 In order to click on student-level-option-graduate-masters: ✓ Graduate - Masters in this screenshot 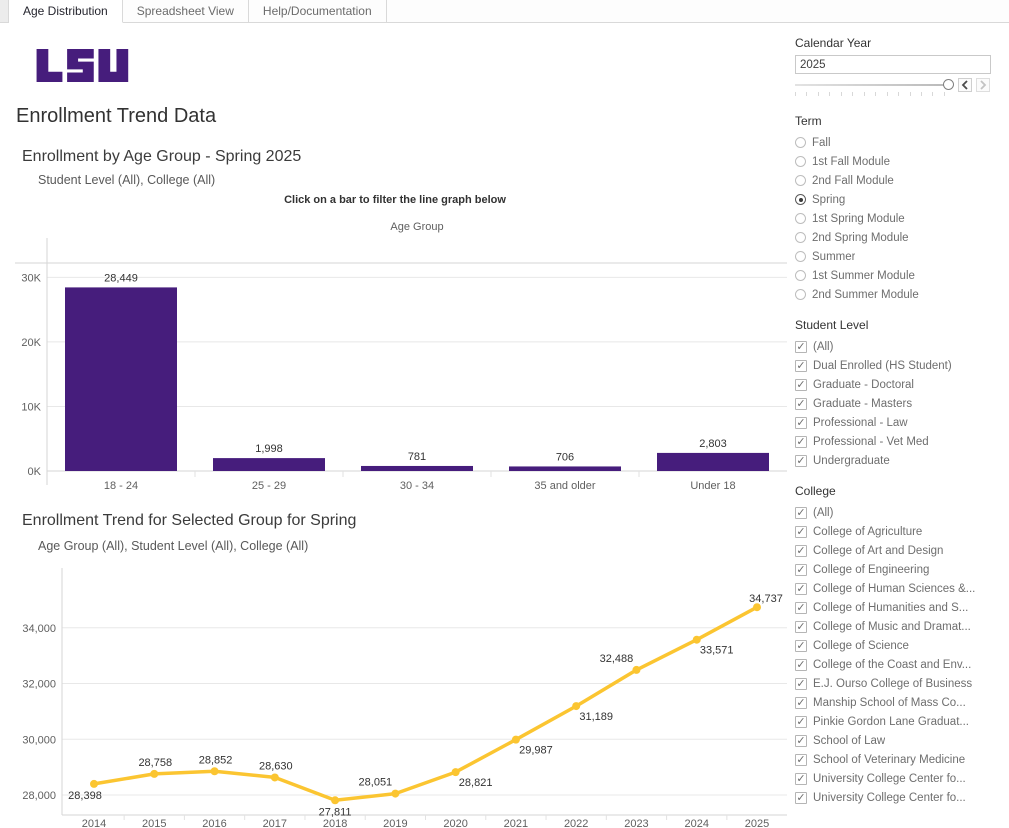, I will do `click(897, 403)`.